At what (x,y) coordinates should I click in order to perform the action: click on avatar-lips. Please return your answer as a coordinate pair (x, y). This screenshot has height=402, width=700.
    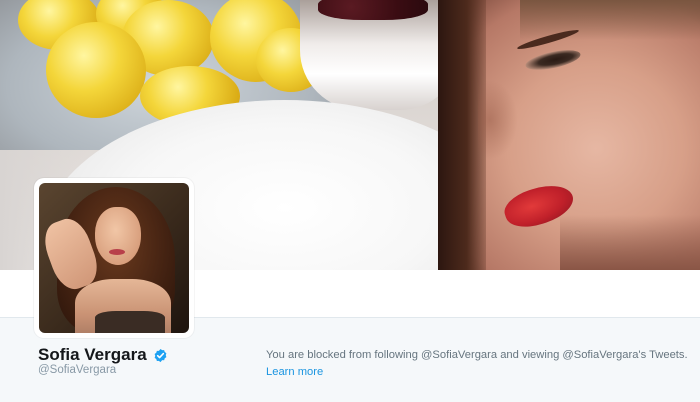
    Looking at the image, I should click on (117, 252).